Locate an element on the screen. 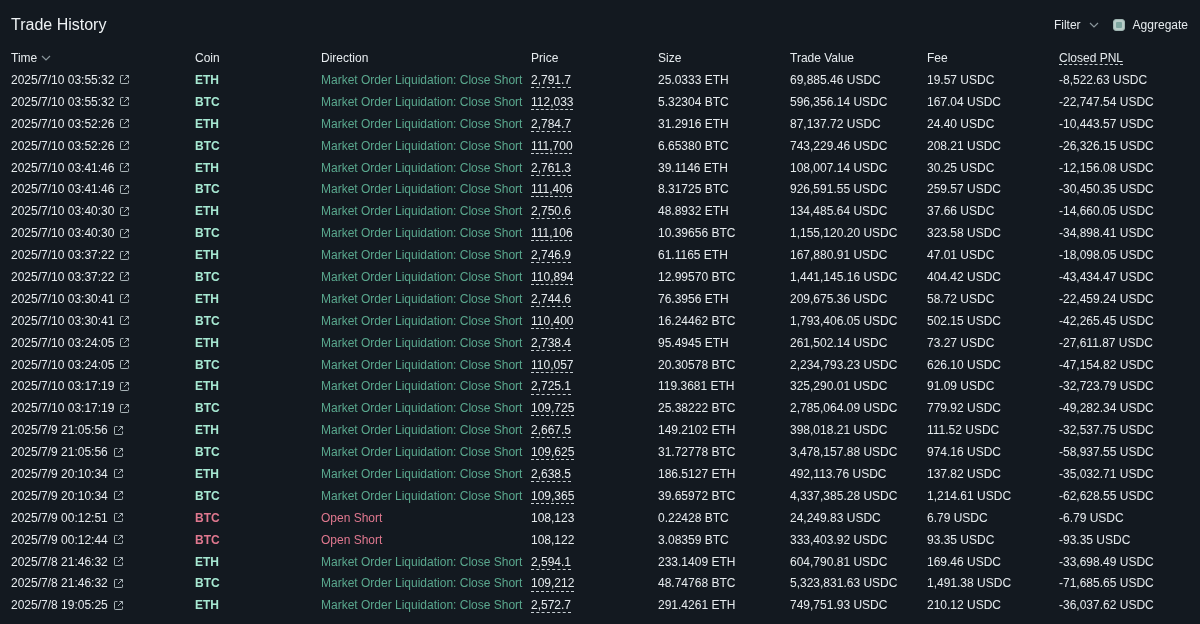 This screenshot has width=1200, height=624. pnl-cell: -71,685.65 USDC is located at coordinates (1106, 583).